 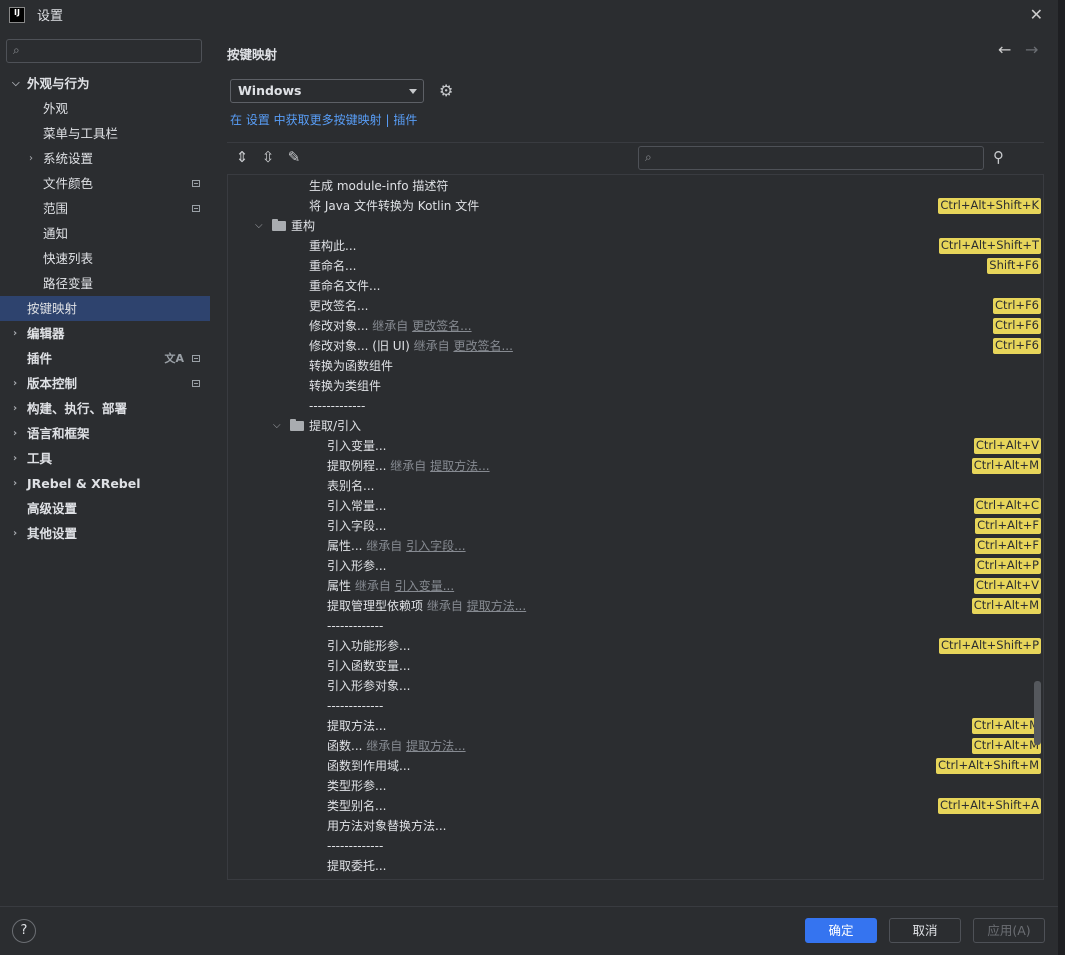 I want to click on keymap-scheme-select: Windows, so click(x=327, y=91).